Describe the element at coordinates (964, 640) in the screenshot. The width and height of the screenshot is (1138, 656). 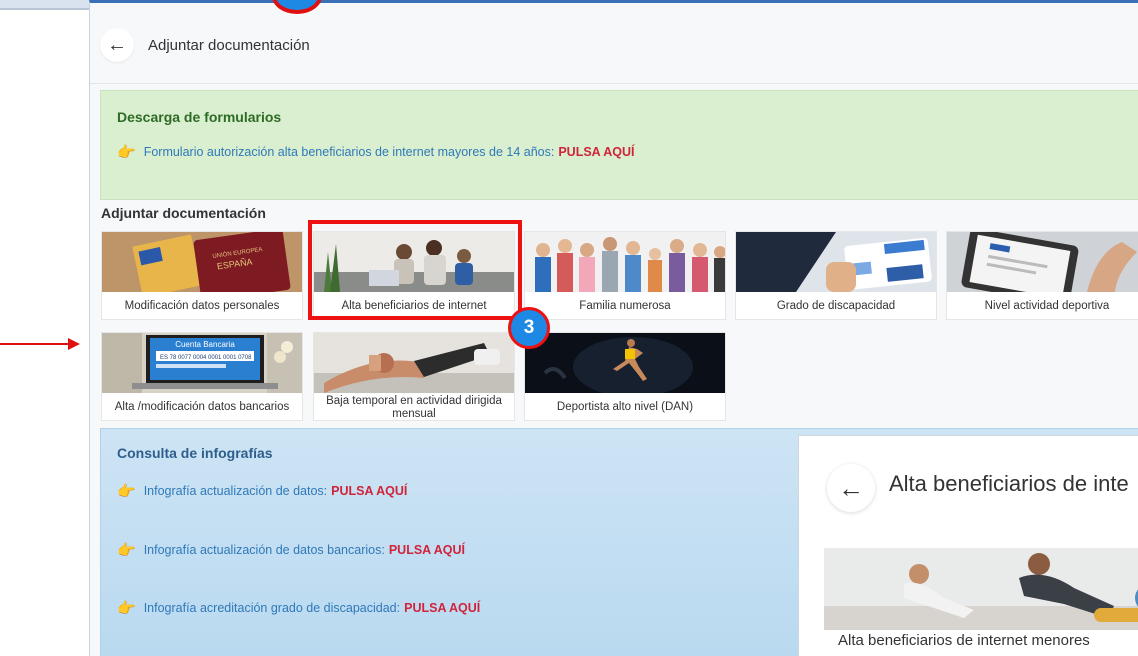
I see `panel-card-label: Alta beneficiarios de internet menores` at that location.